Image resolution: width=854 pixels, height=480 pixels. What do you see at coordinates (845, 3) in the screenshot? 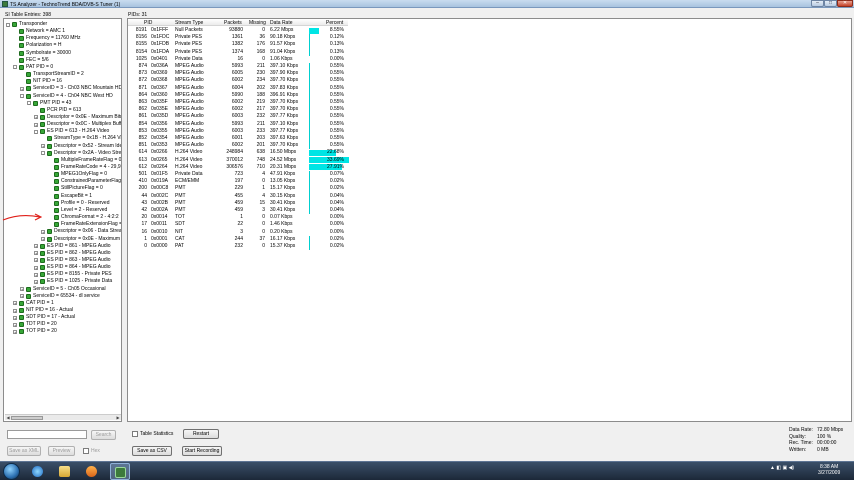
I see `close-button: ✕` at bounding box center [845, 3].